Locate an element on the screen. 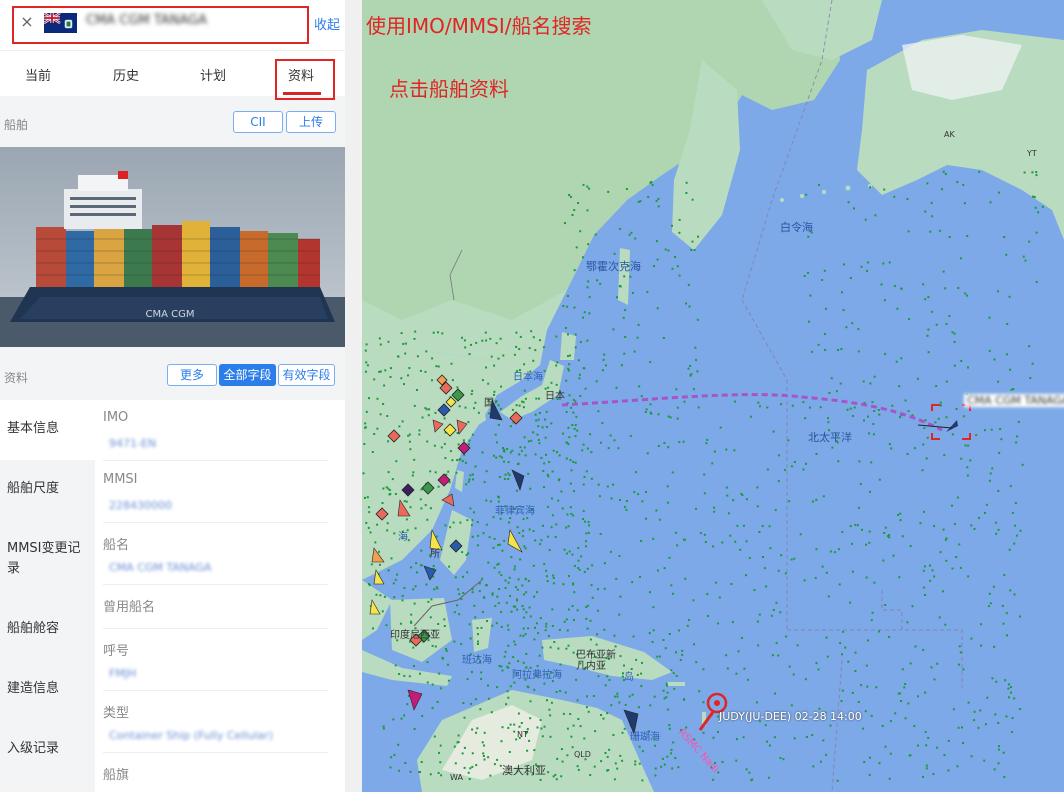 The image size is (1064, 792). nav-build-info: 建造信息 is located at coordinates (33, 689).